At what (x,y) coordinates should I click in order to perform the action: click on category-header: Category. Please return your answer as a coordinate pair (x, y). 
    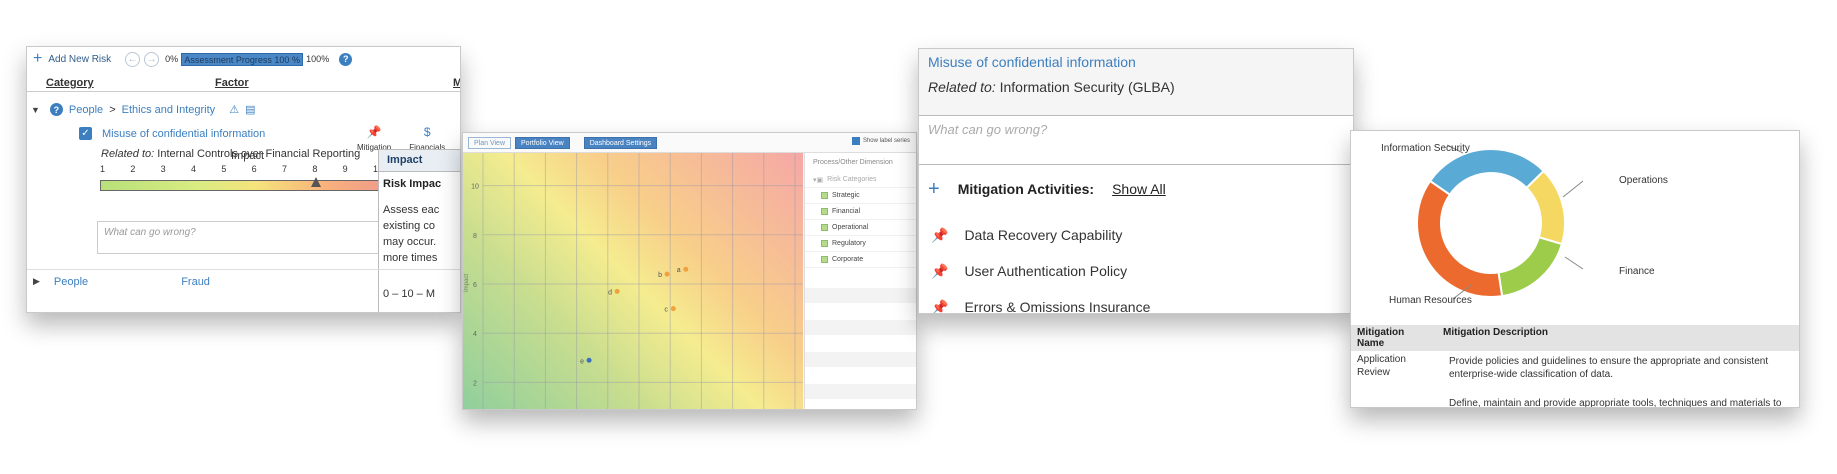
    Looking at the image, I should click on (70, 83).